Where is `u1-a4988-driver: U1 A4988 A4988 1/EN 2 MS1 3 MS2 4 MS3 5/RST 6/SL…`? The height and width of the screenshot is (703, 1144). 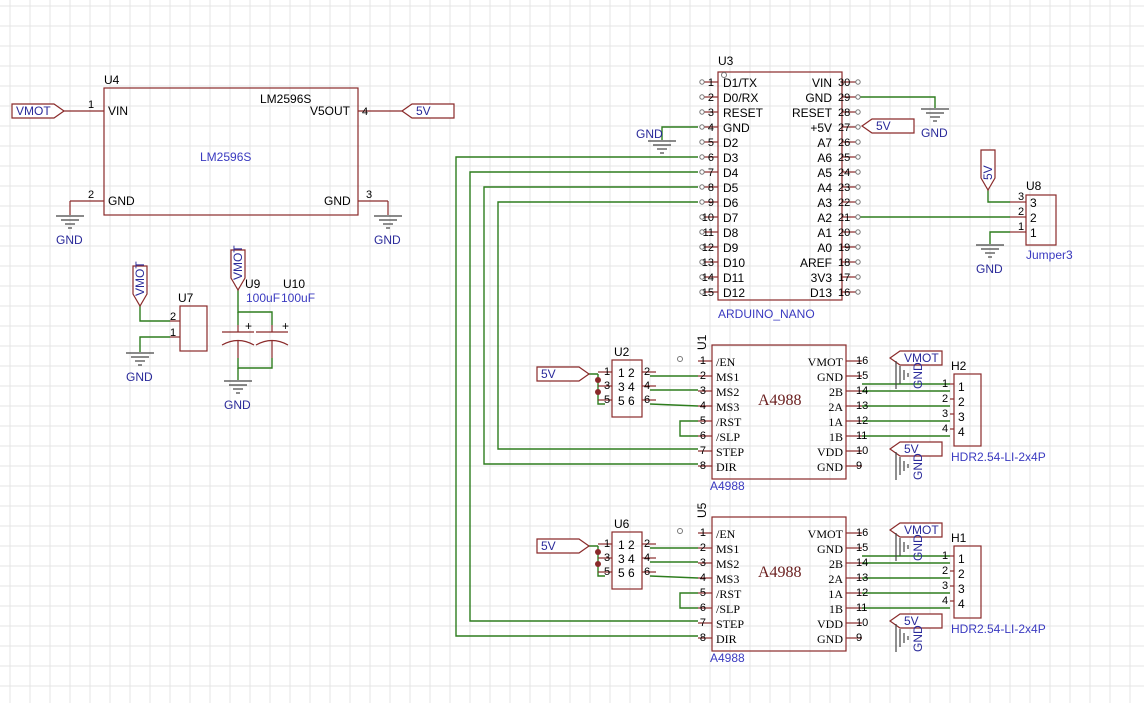 u1-a4988-driver: U1 A4988 A4988 1/EN 2 MS1 3 MS2 4 MS3 5/RST 6/SL… is located at coordinates (773, 413).